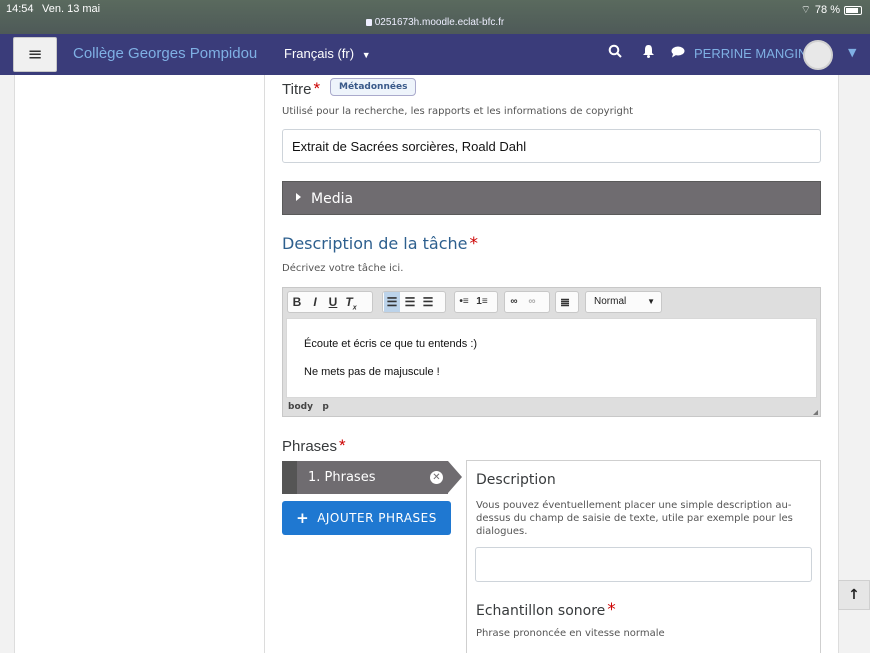 The image size is (870, 653). I want to click on language-menu: Français (fr) ▼, so click(327, 53).